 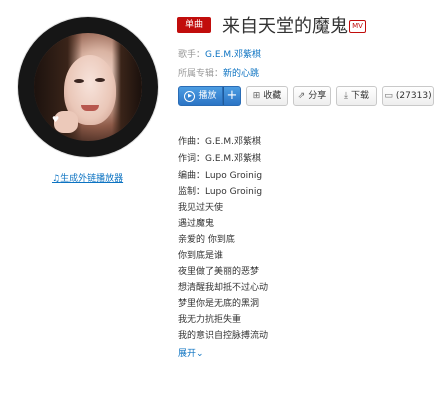 I want to click on external-player-link: ♫生成外链播放器, so click(x=87, y=177).